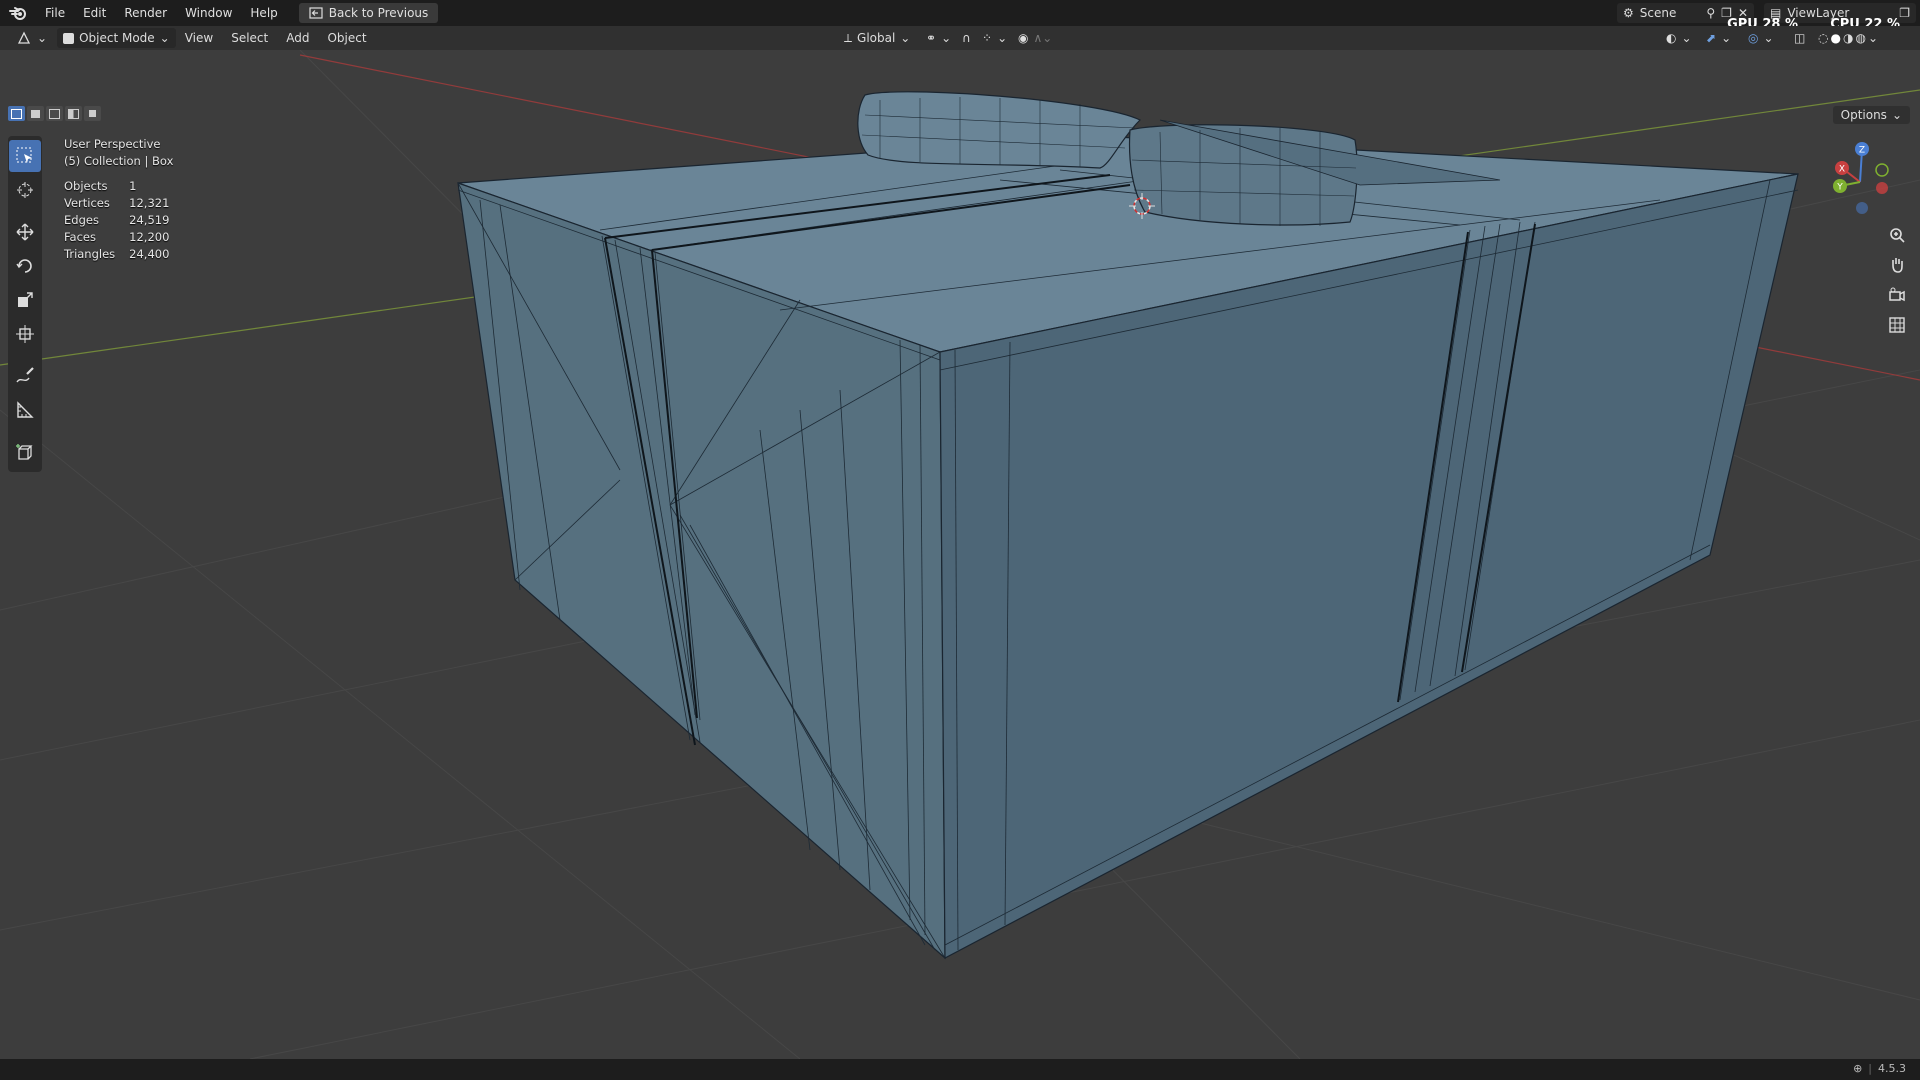 The image size is (1920, 1080). Describe the element at coordinates (90, 254) in the screenshot. I see `stat-label: Triangles` at that location.